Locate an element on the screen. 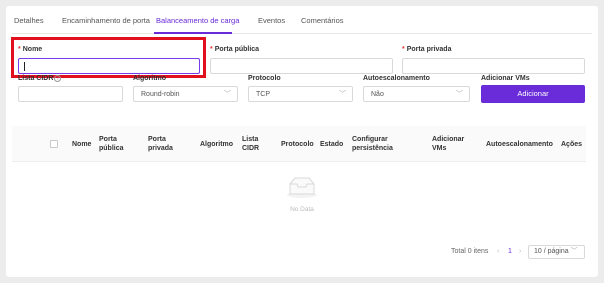 The width and height of the screenshot is (604, 283). highlight-box is located at coordinates (108, 57).